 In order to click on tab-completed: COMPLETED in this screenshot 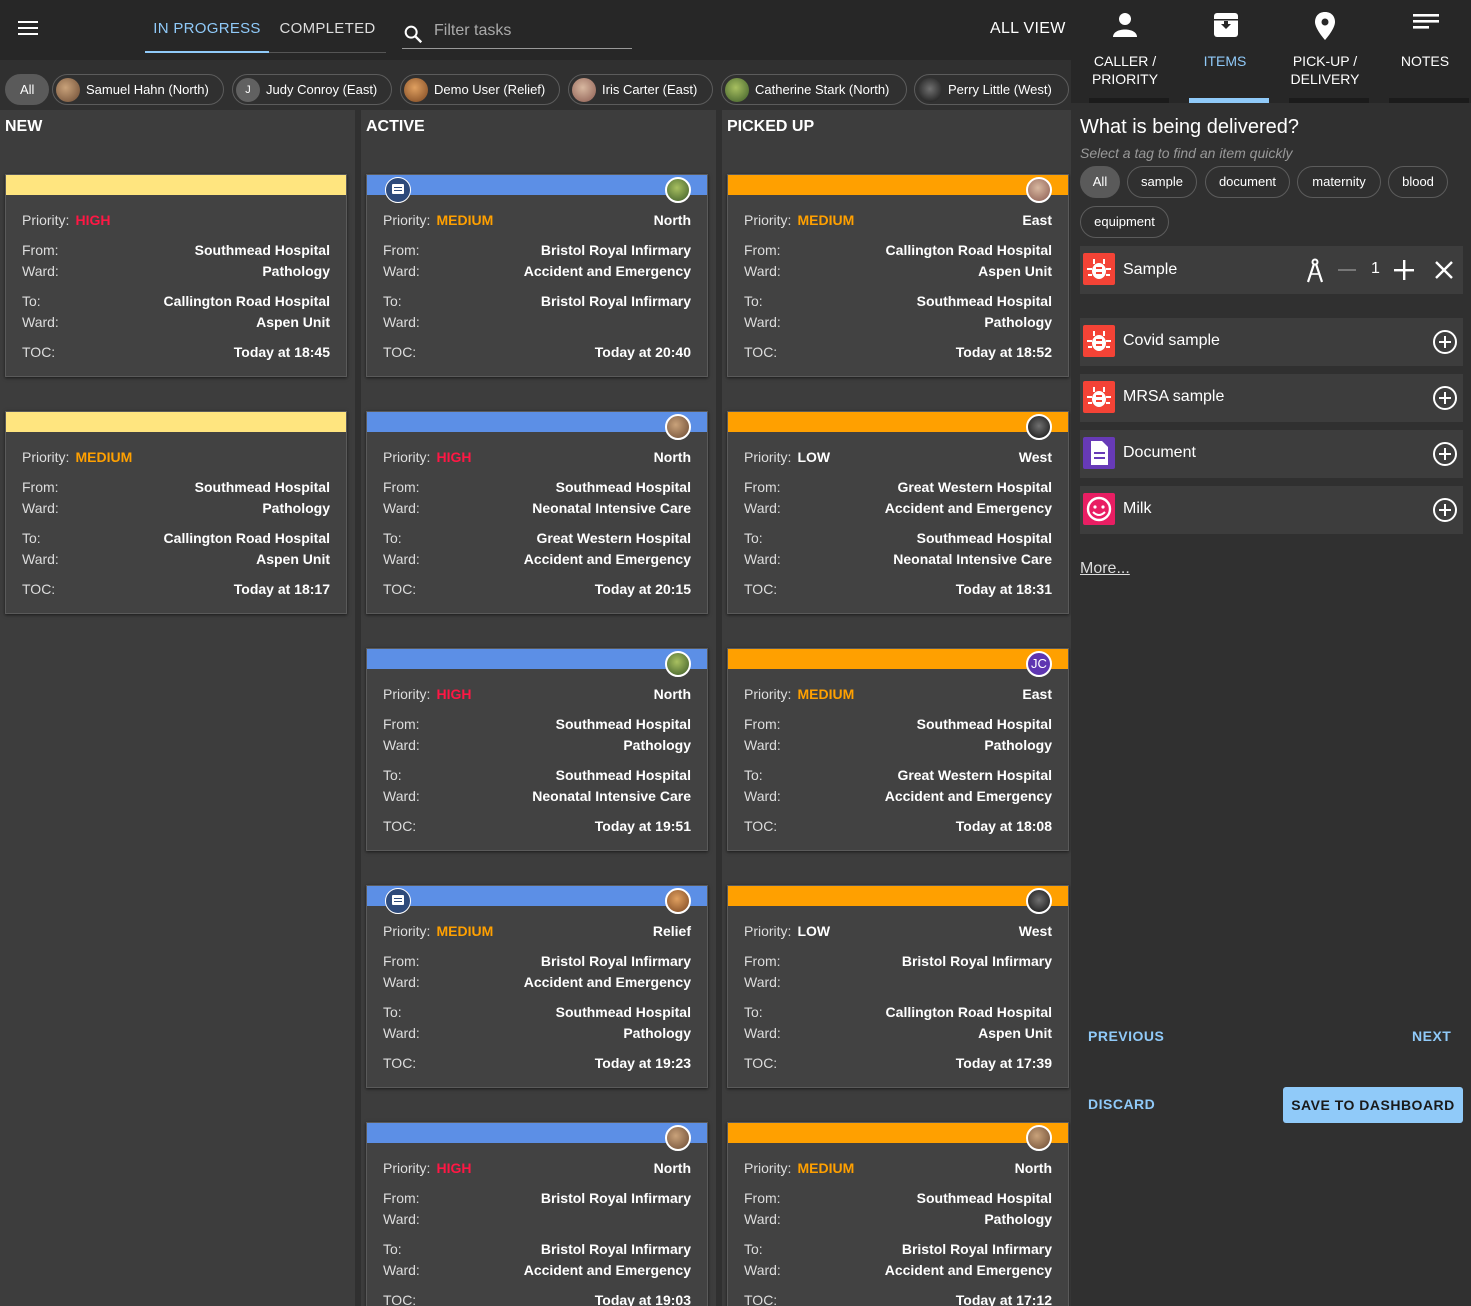, I will do `click(327, 26)`.